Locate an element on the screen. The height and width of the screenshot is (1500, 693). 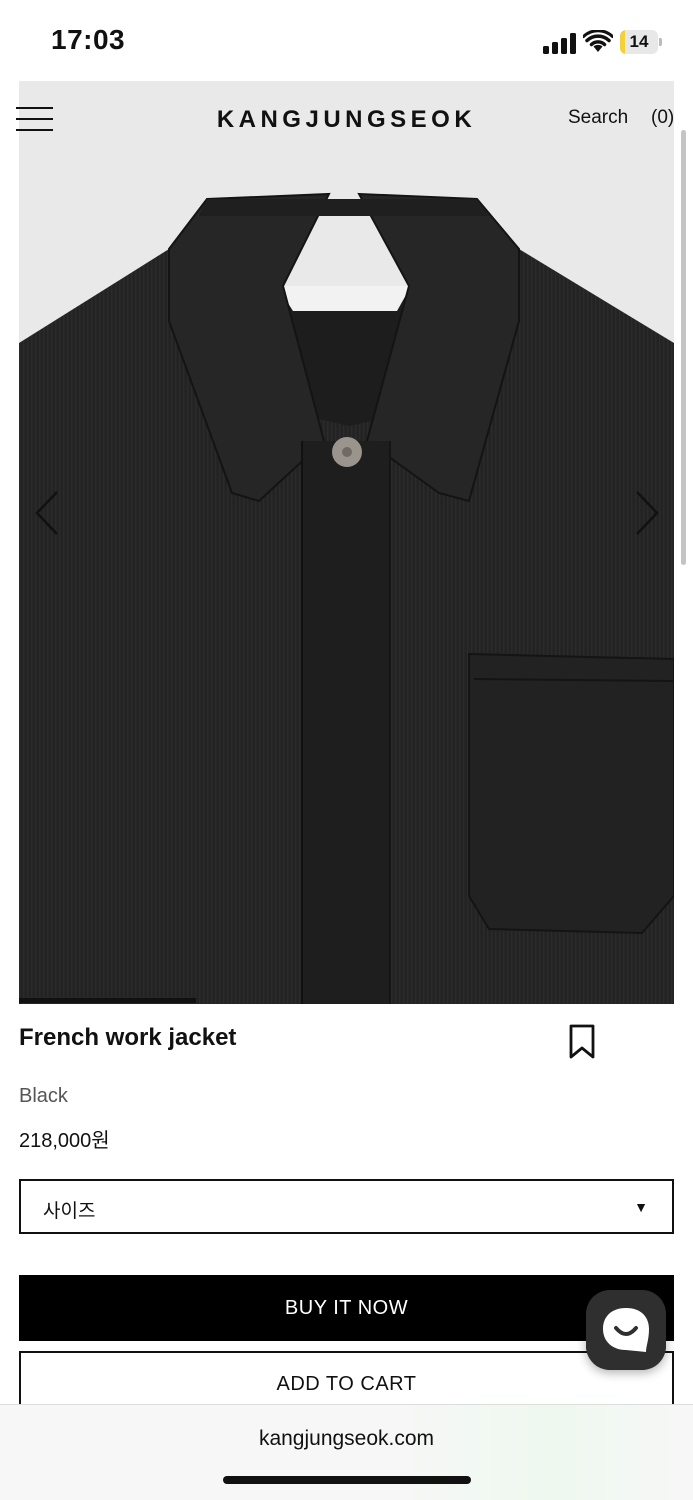
cart-count-link: (0) is located at coordinates (662, 118).